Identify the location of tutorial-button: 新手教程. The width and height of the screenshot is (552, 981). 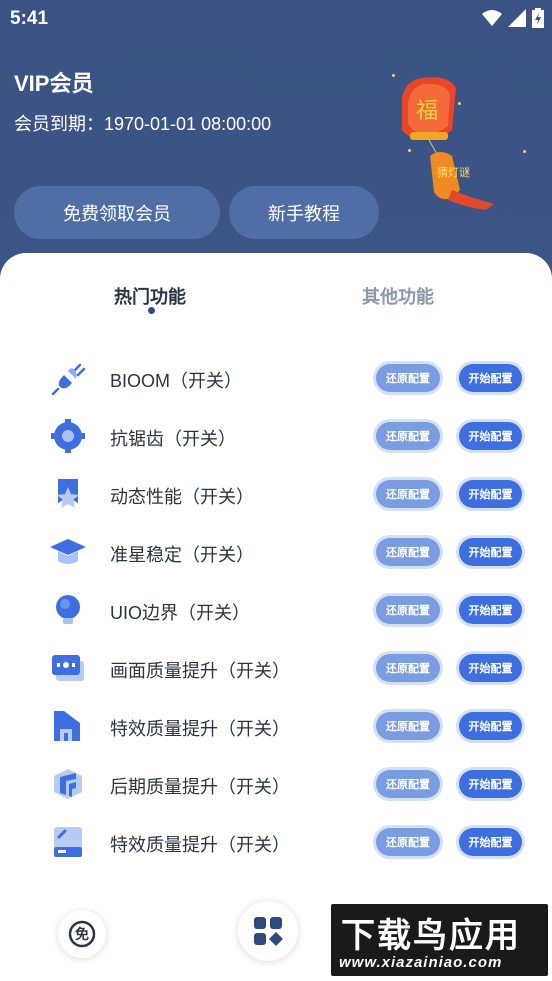
(304, 212).